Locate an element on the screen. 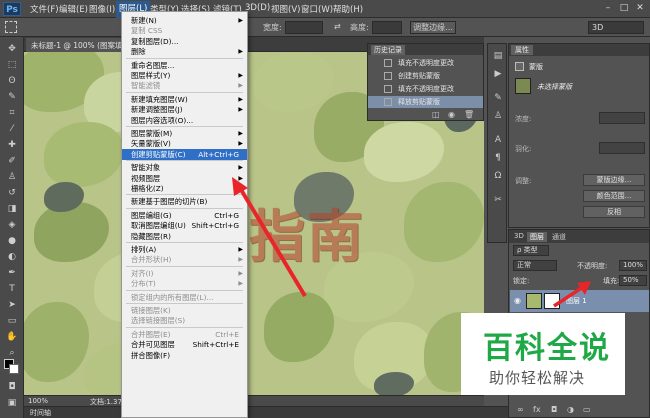 The width and height of the screenshot is (650, 418). arrow-to-fill is located at coordinates (568, 296).